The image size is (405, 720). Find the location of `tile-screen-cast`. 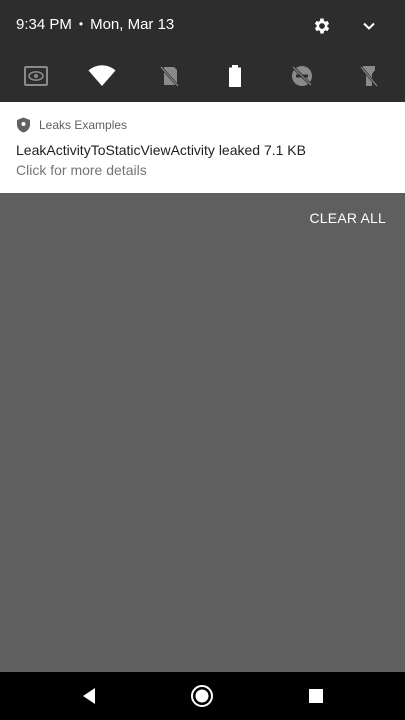

tile-screen-cast is located at coordinates (36, 76).